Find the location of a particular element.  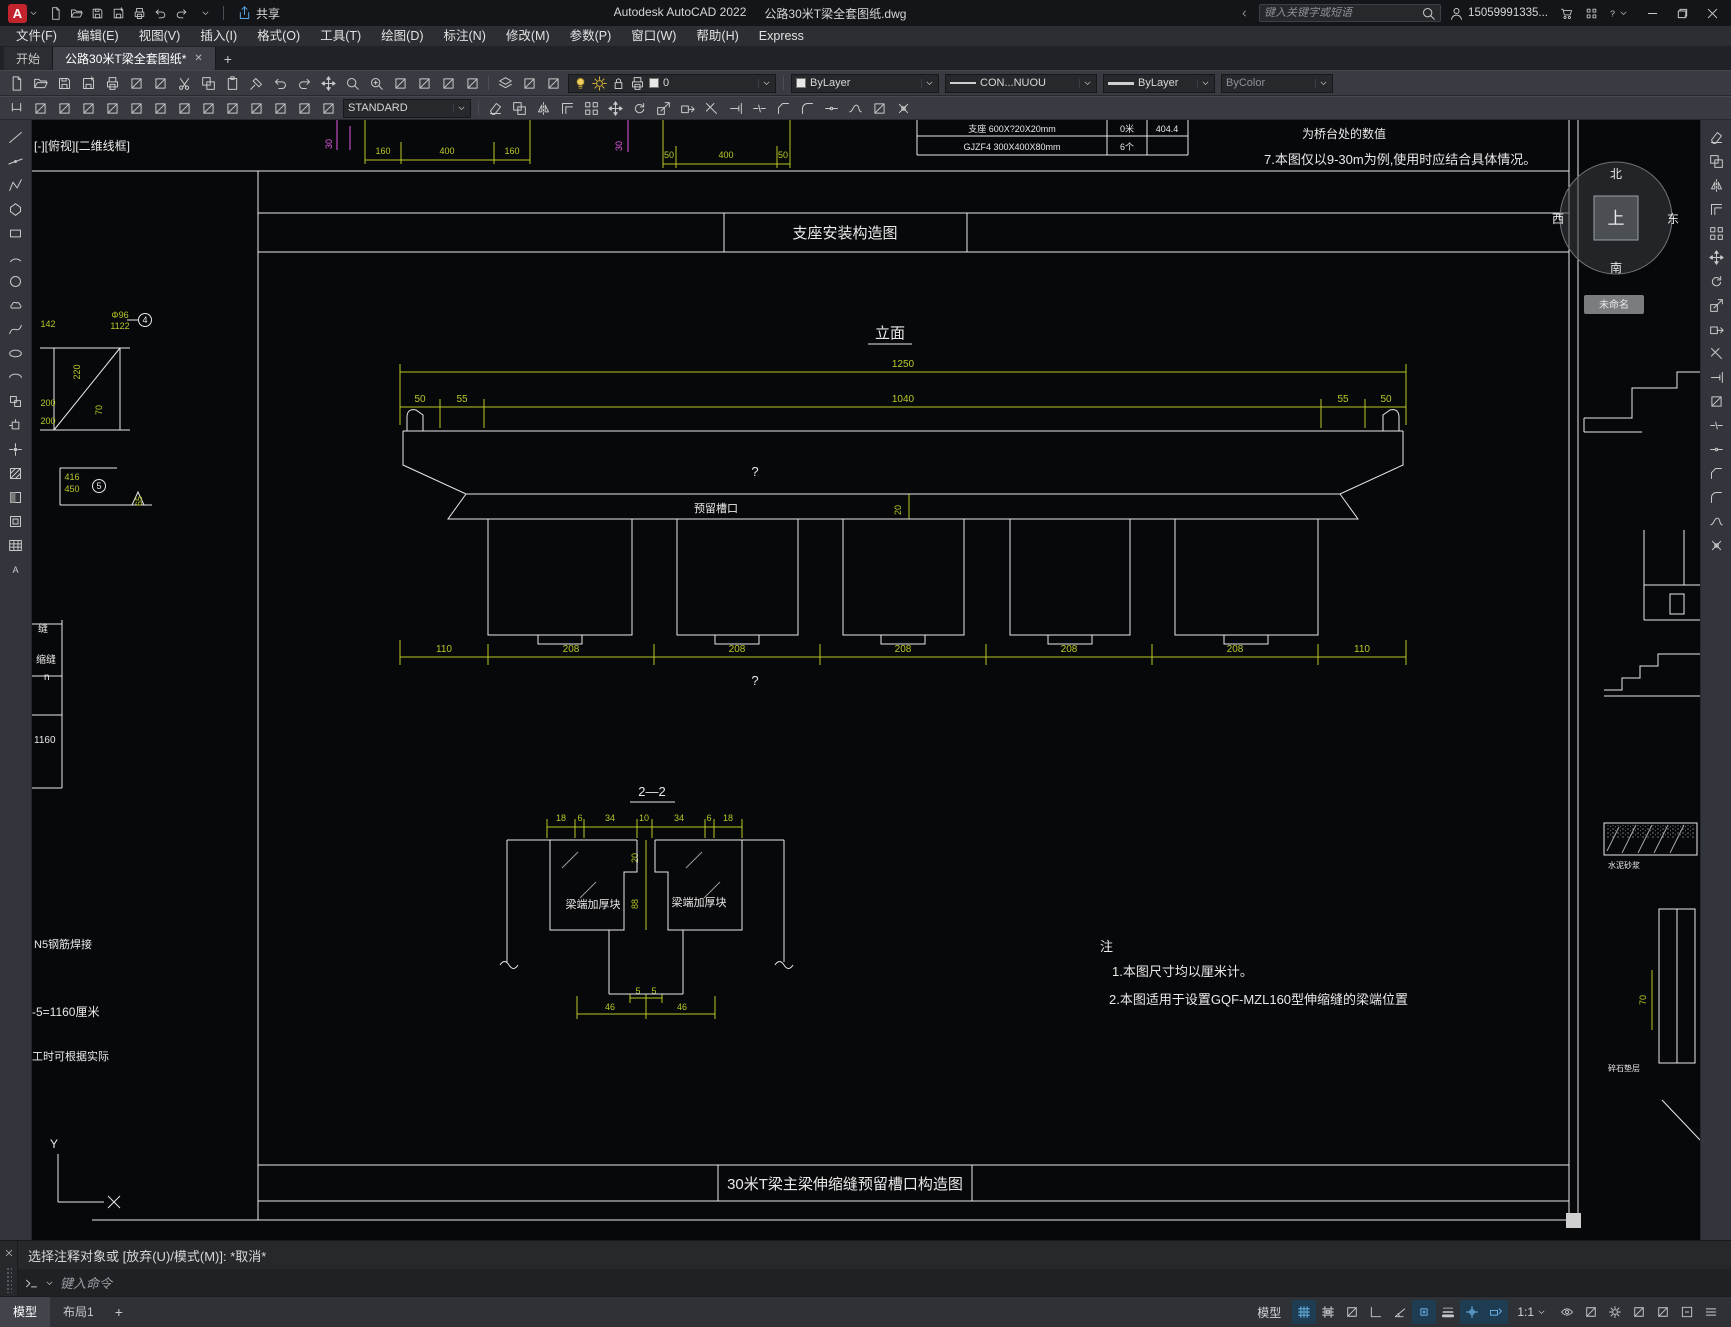

dim-diameter-button is located at coordinates (136, 108).